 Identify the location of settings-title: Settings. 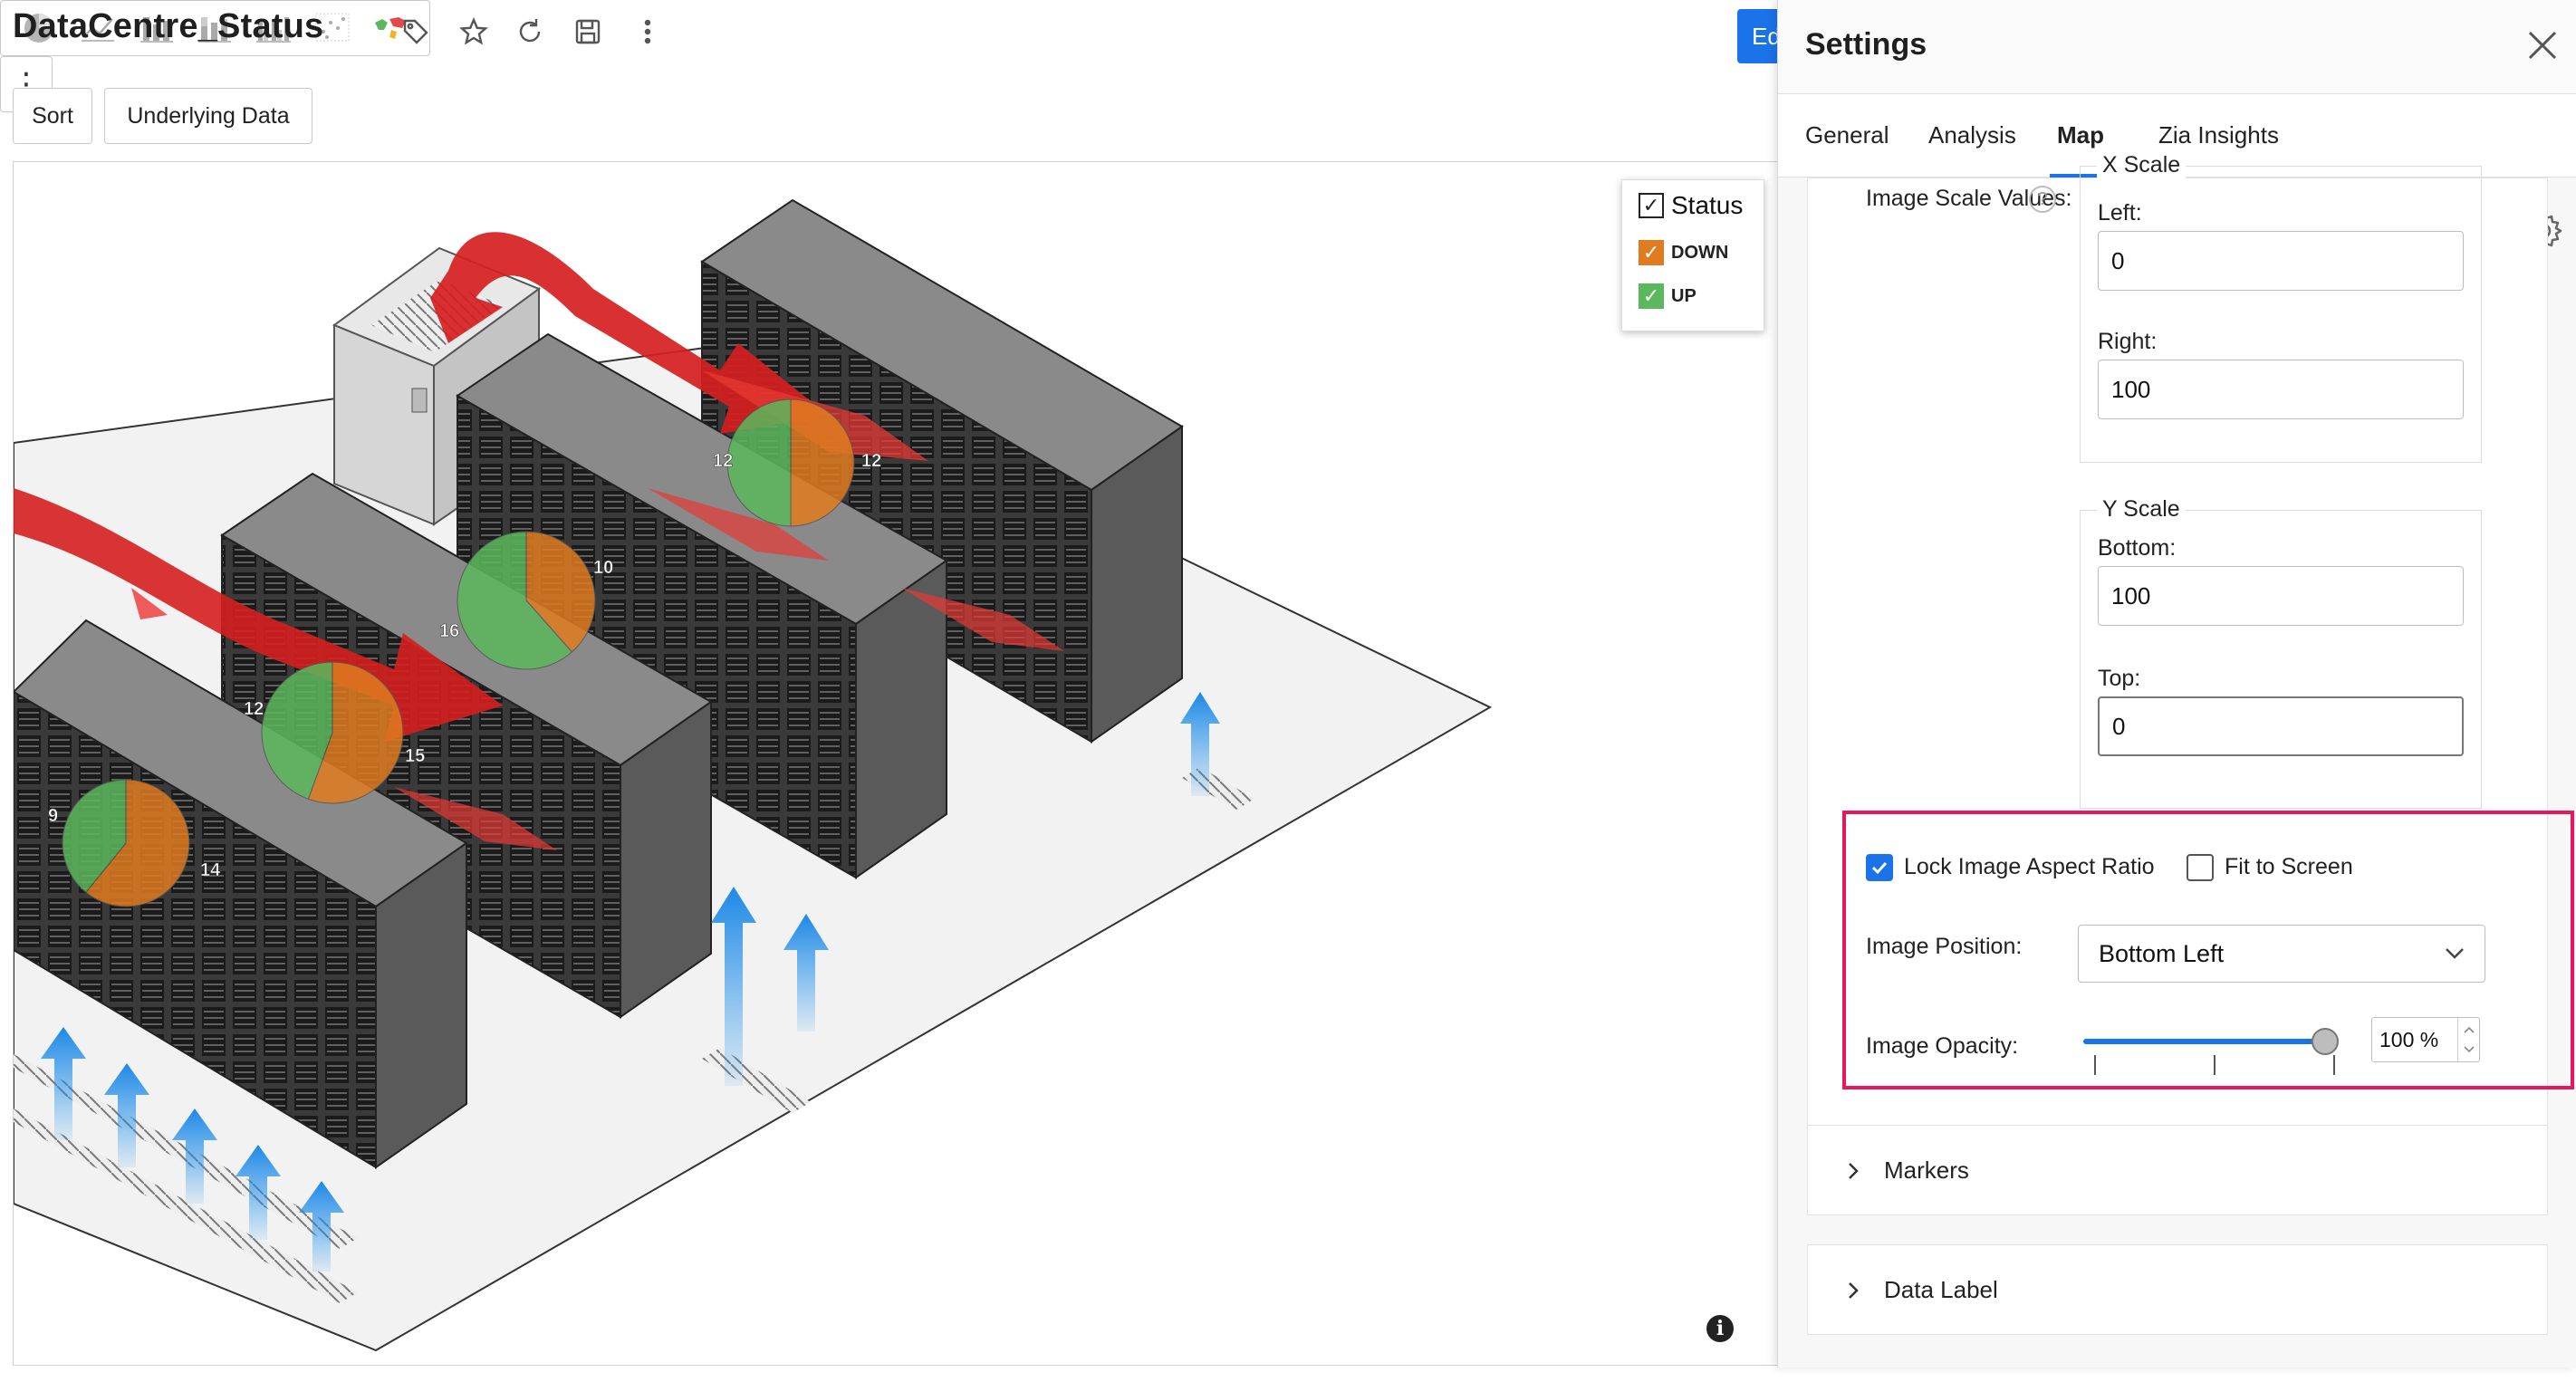
(1866, 44).